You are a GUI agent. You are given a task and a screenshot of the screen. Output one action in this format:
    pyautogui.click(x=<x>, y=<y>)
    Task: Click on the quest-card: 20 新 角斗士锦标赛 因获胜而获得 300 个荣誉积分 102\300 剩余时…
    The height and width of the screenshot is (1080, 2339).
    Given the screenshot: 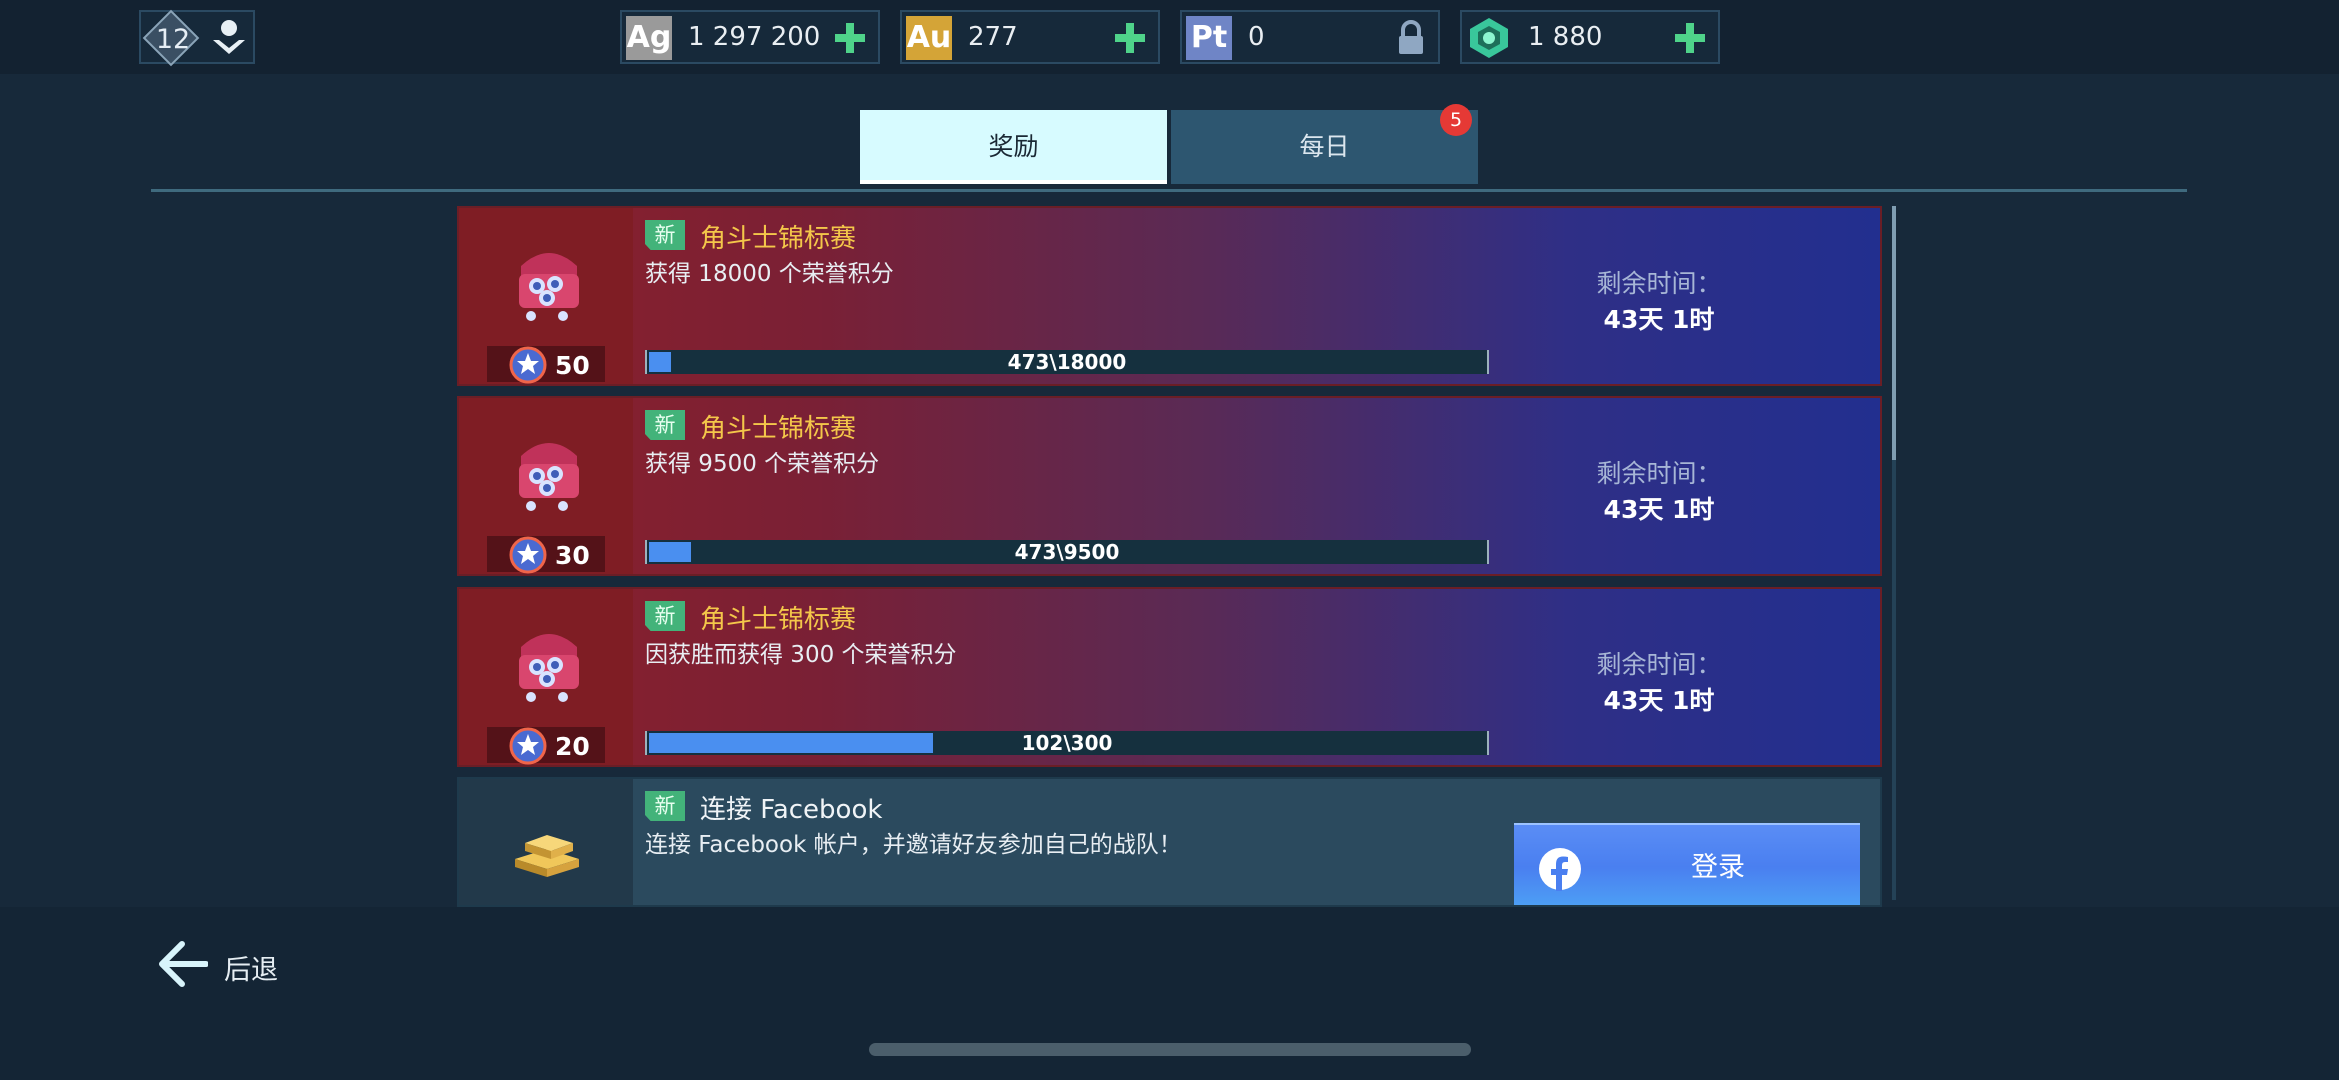 What is the action you would take?
    pyautogui.click(x=1169, y=677)
    